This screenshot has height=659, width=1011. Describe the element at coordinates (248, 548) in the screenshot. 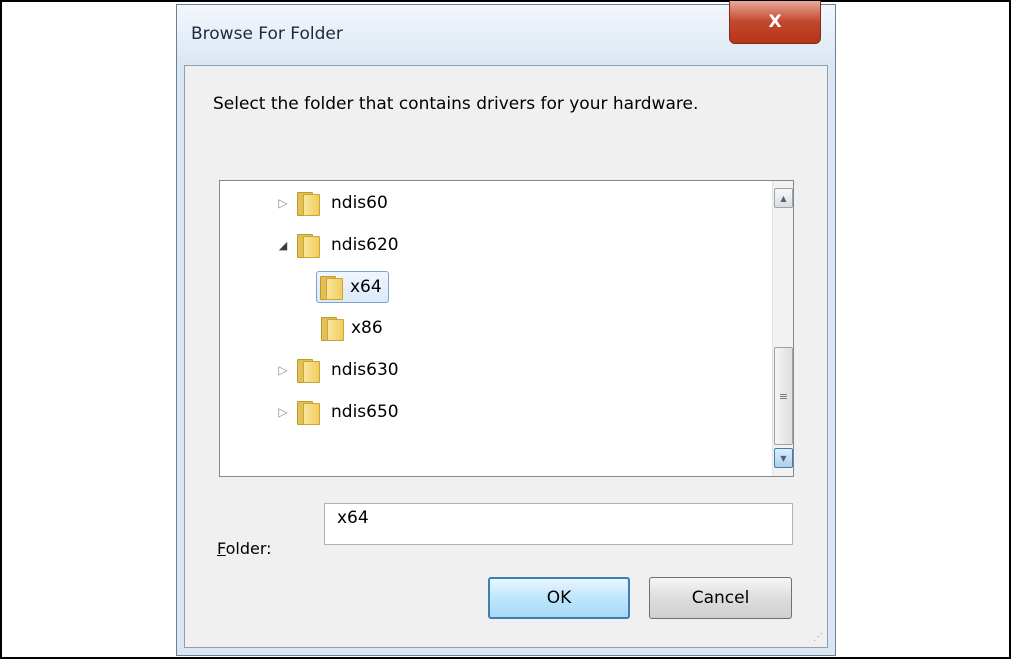

I see `folder-label-text: older:` at that location.